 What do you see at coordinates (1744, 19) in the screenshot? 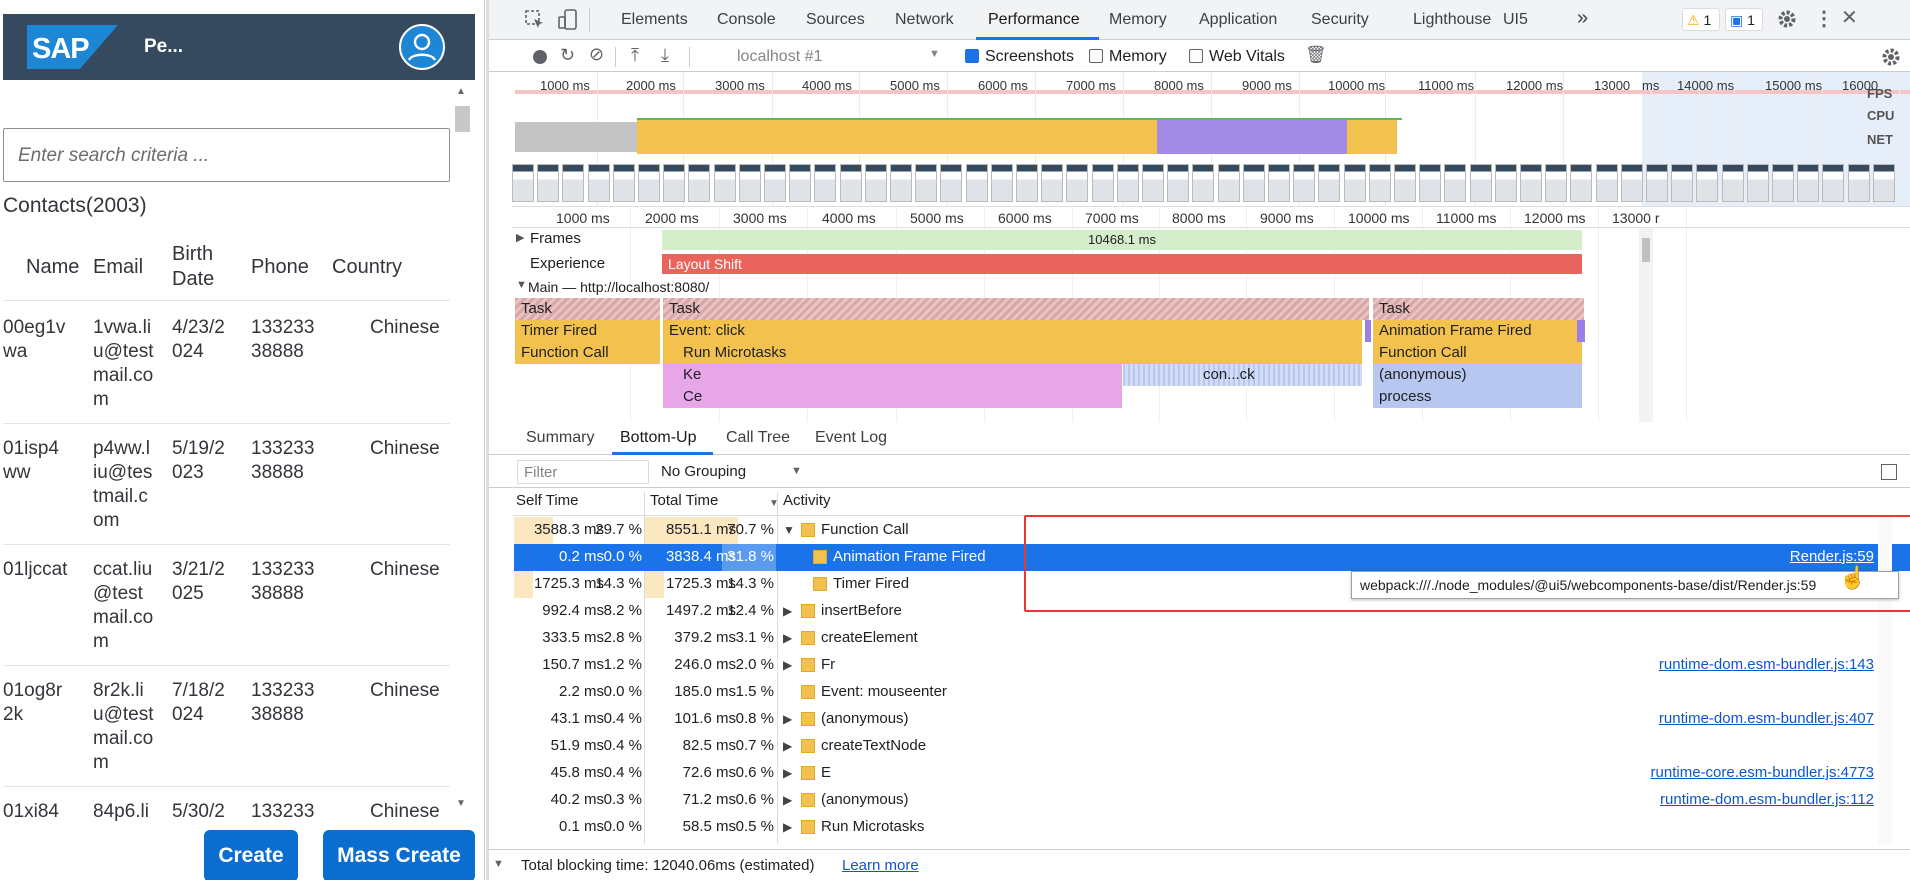
I see `messages-badge: ▣ 1` at bounding box center [1744, 19].